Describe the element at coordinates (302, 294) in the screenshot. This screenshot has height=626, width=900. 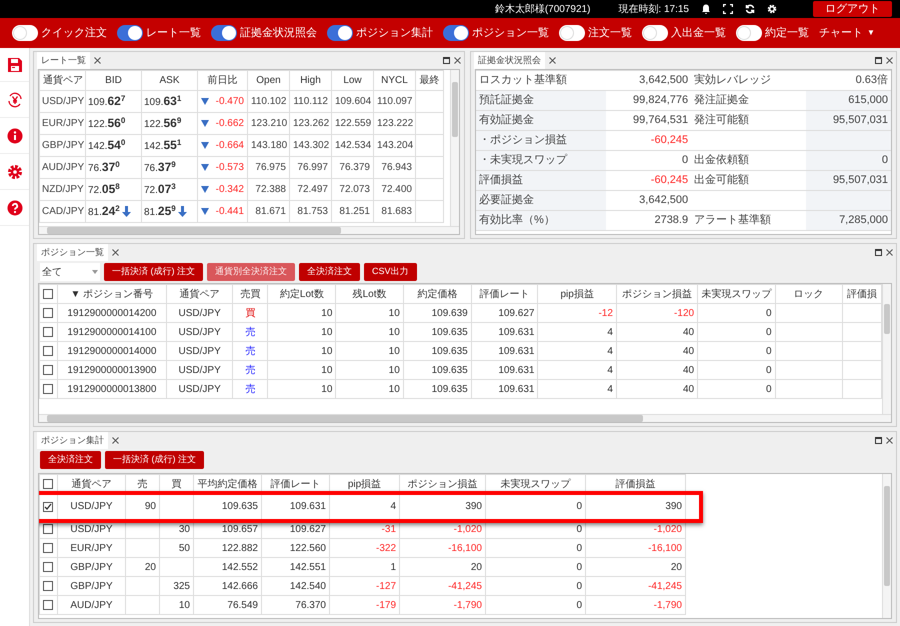
I see `column-header: 約定Lot数` at that location.